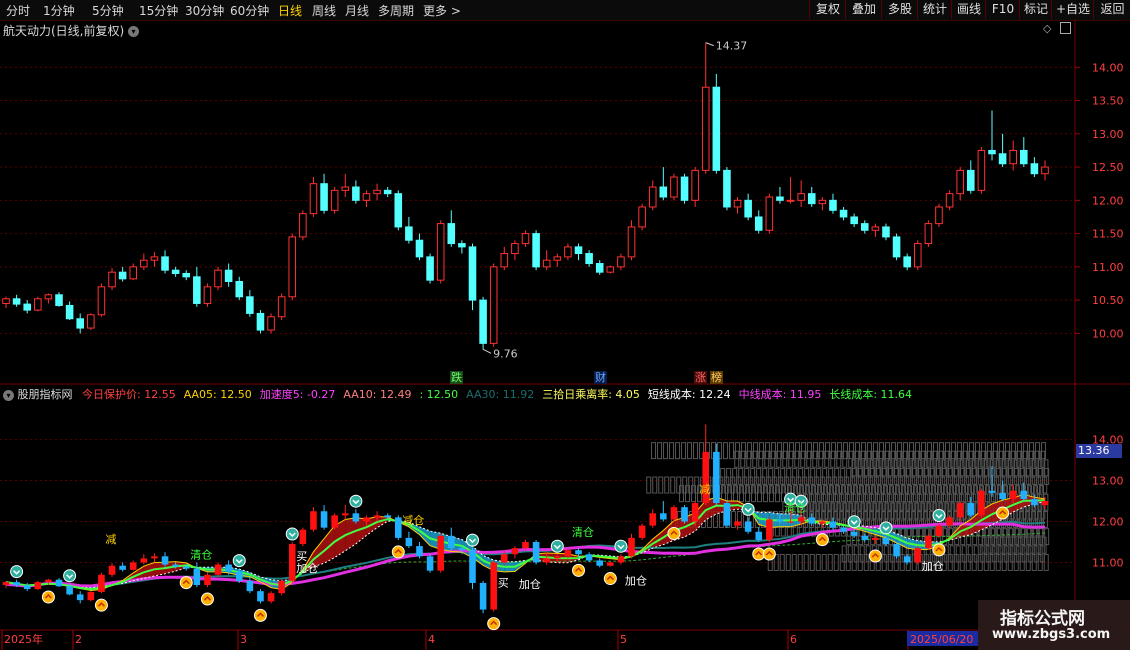 The image size is (1130, 650). I want to click on price-axis-label: 11.00, so click(1108, 267).